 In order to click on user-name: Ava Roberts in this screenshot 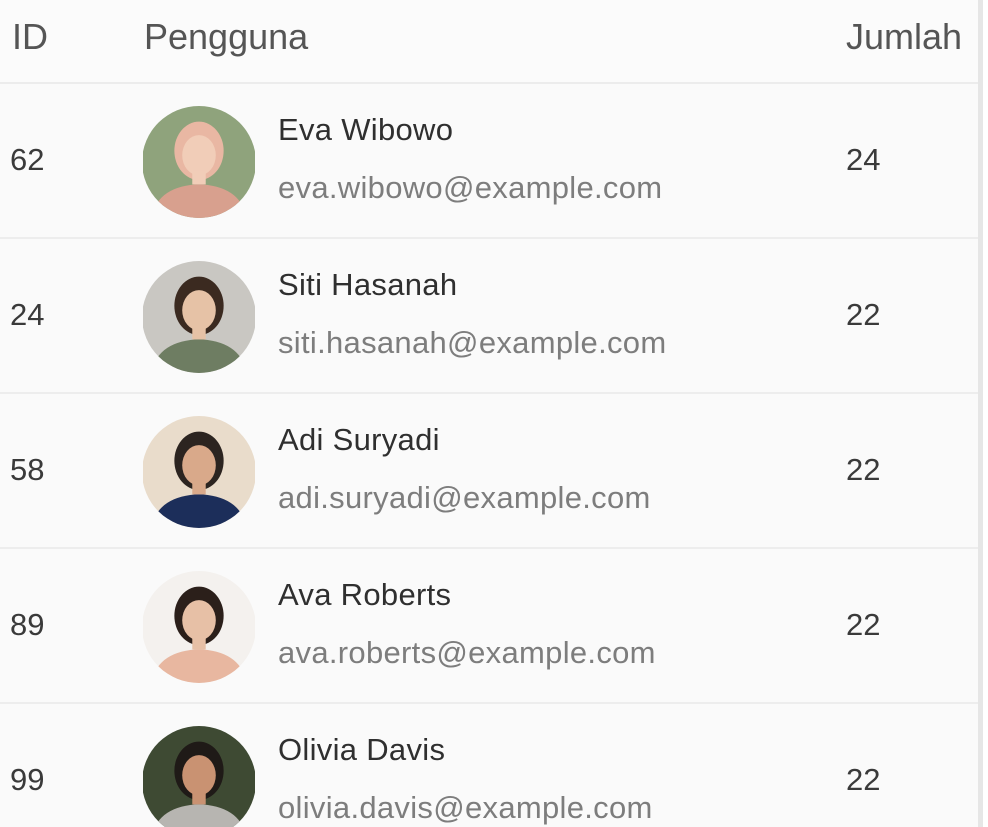, I will do `click(365, 594)`.